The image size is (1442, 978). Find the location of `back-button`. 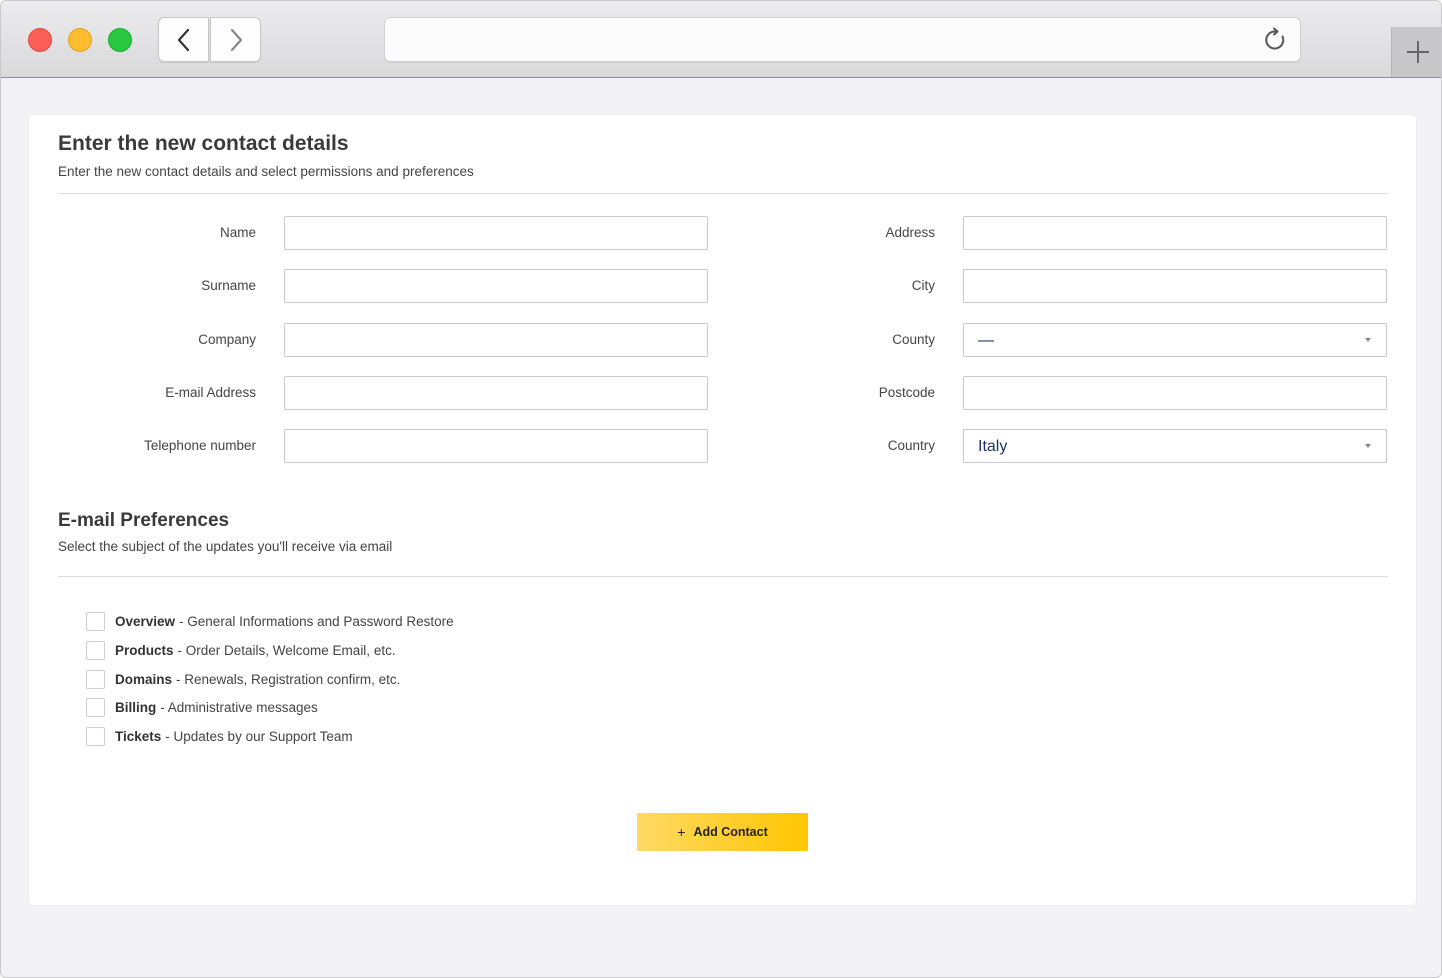

back-button is located at coordinates (183, 39).